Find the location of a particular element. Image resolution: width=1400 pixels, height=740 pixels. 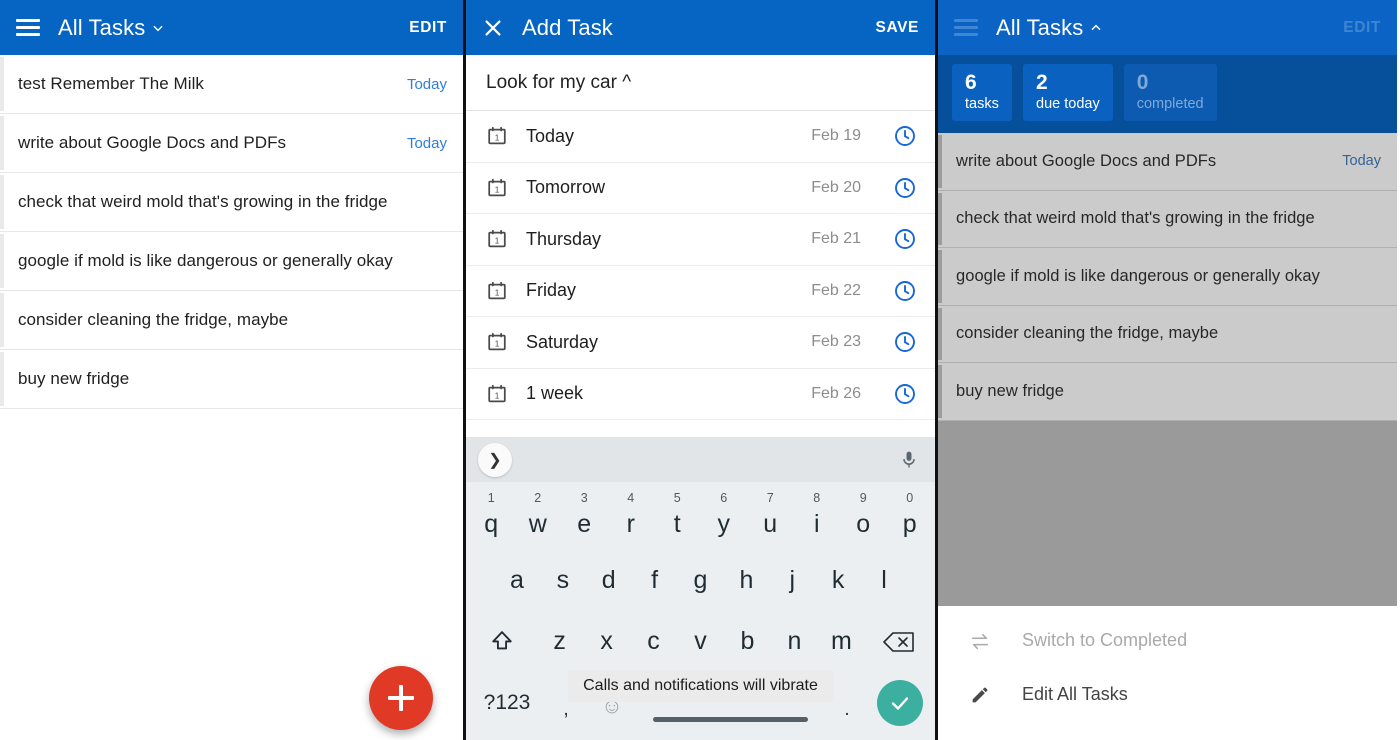

list-item: 1 1 week Feb 26 is located at coordinates (700, 394).